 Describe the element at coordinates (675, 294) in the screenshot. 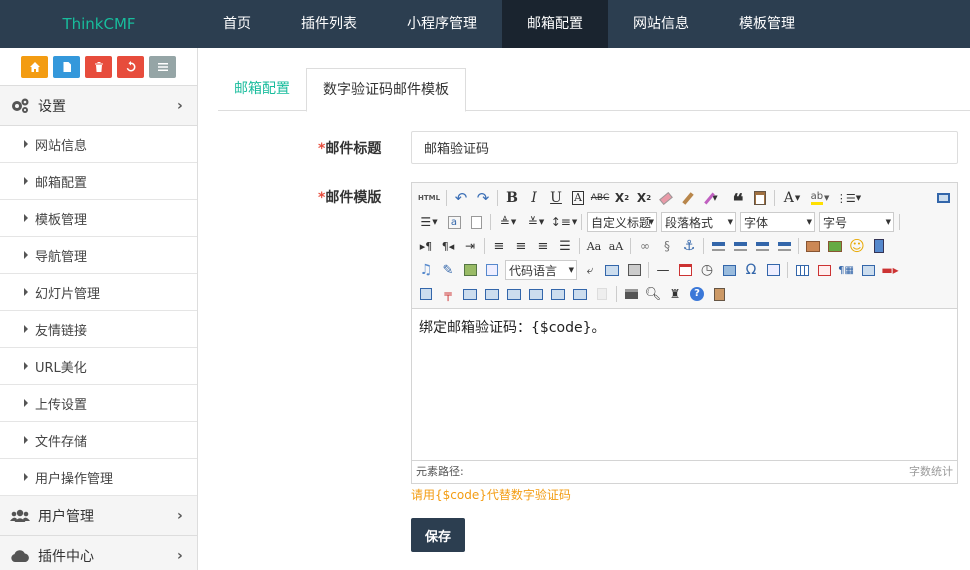

I see `search-replace-icon: ♜` at that location.